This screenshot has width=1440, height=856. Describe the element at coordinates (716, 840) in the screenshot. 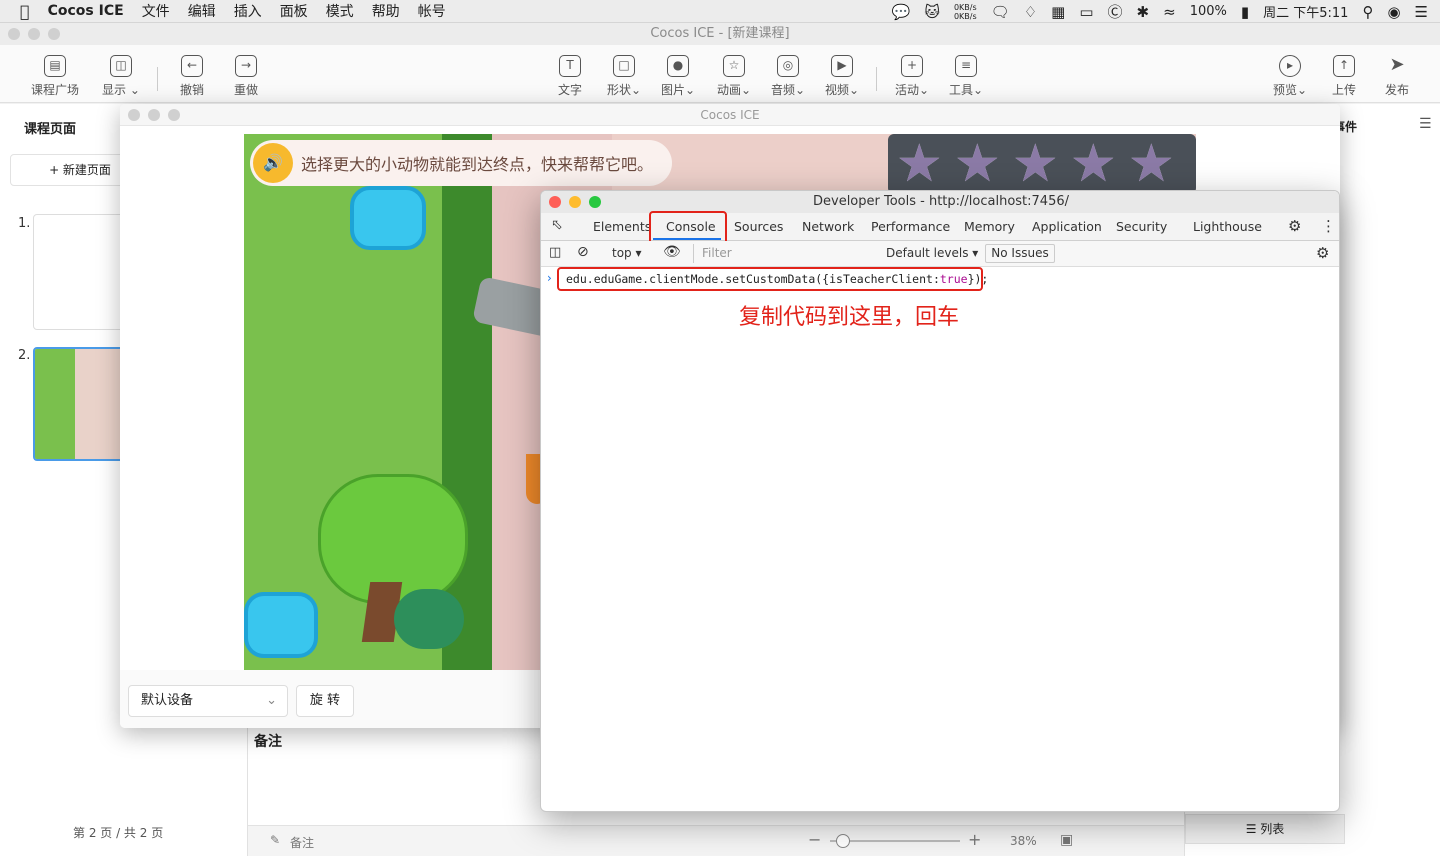

I see `bottom-status-bar: ✎ 备注 − + 38% ▣` at that location.